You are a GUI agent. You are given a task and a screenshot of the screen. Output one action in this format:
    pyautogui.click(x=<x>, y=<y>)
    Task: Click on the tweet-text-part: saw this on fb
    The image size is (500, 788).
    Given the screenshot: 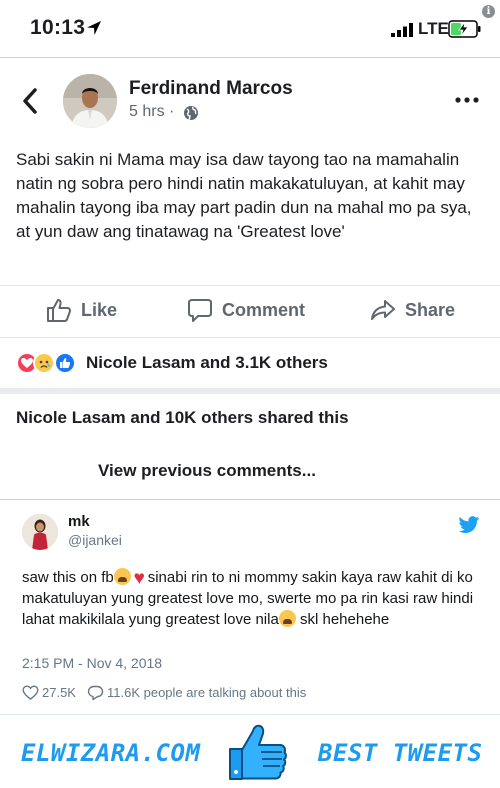 What is the action you would take?
    pyautogui.click(x=68, y=577)
    